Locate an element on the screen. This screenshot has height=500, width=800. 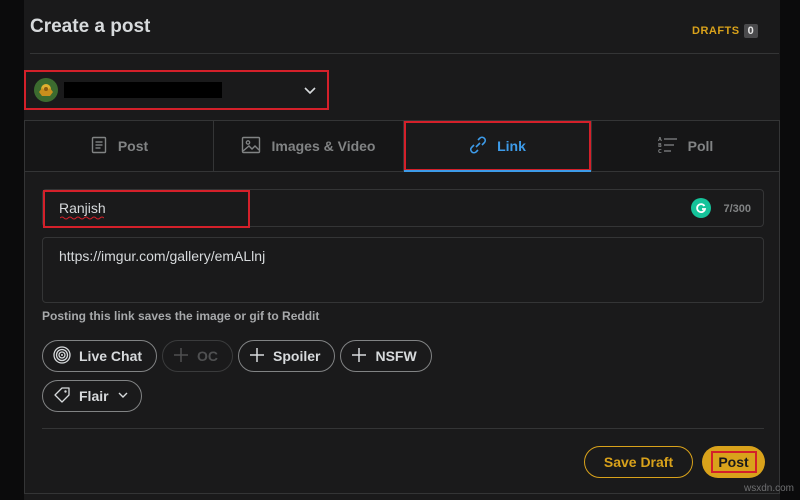
tab-link: Link is located at coordinates (498, 146).